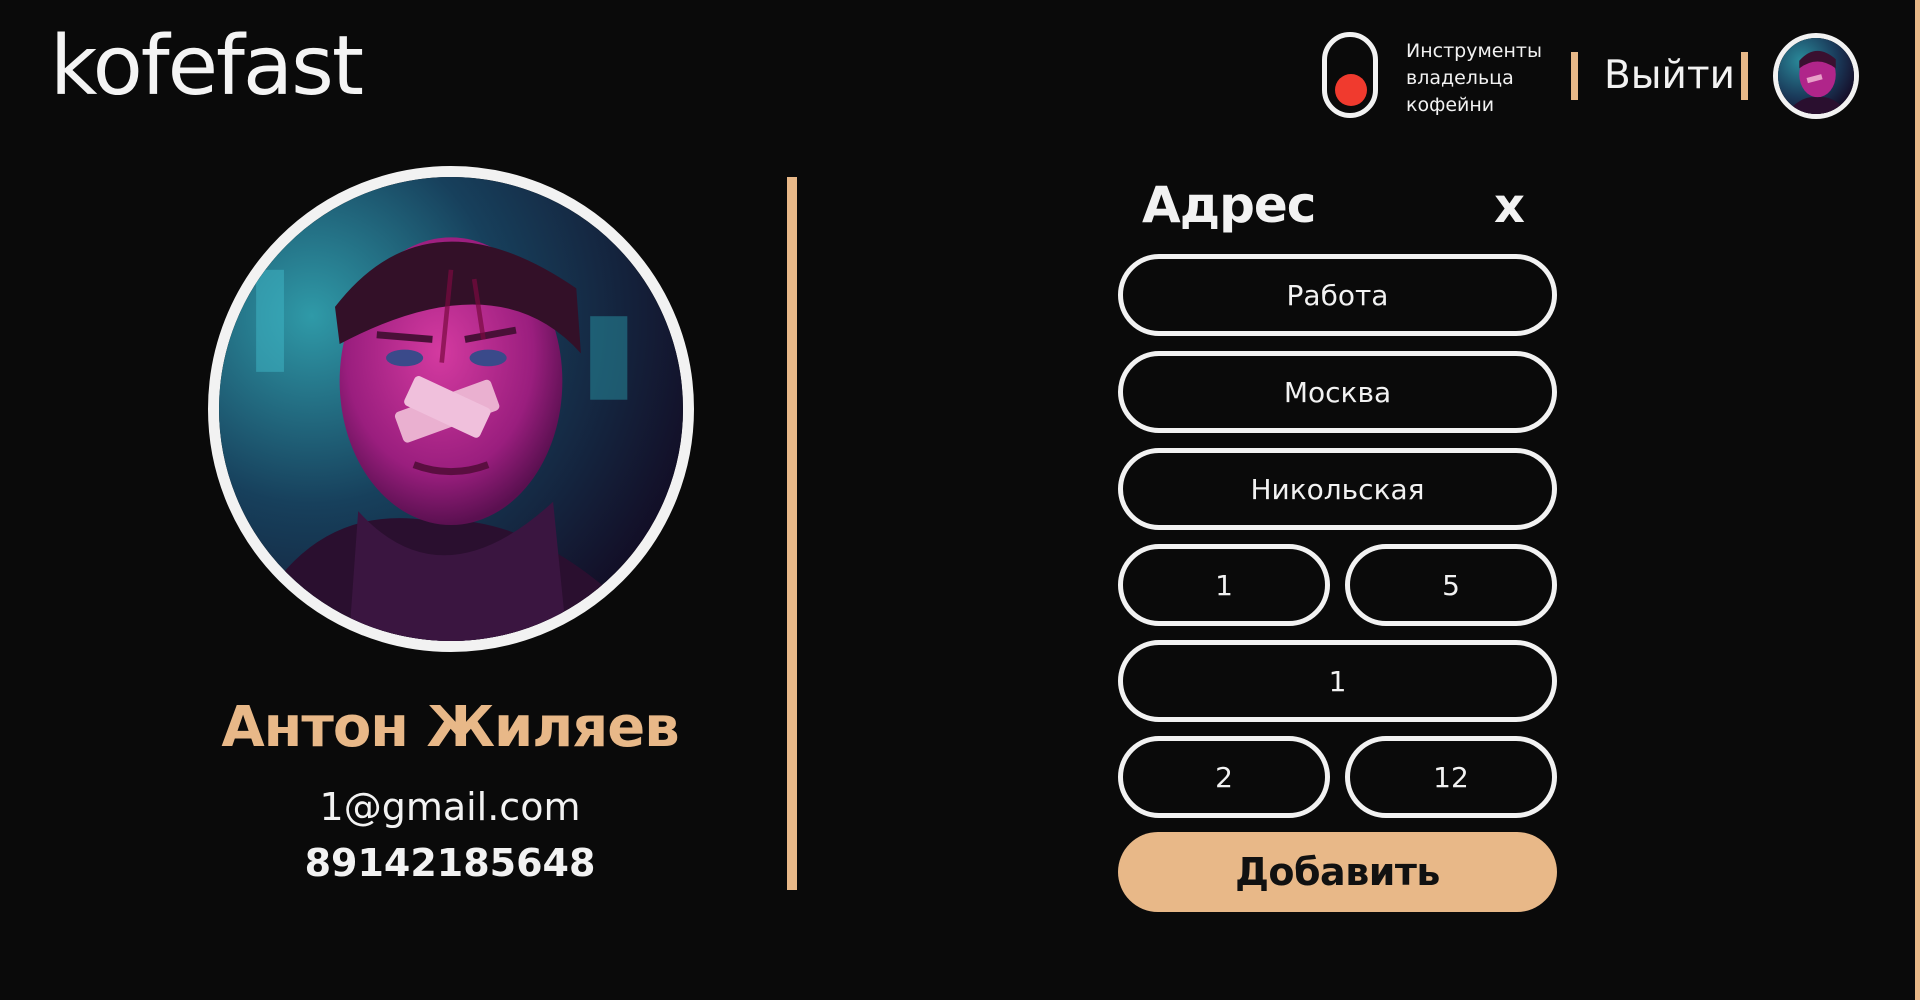  I want to click on owner-tools-line-2: владельца, so click(1460, 78).